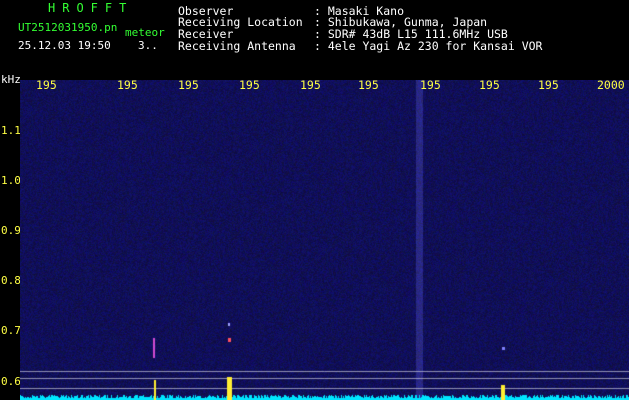 This screenshot has height=400, width=629. Describe the element at coordinates (428, 46) in the screenshot. I see `info-value-antenna: : 4ele Yagi Az 230 for Kansai VOR` at that location.